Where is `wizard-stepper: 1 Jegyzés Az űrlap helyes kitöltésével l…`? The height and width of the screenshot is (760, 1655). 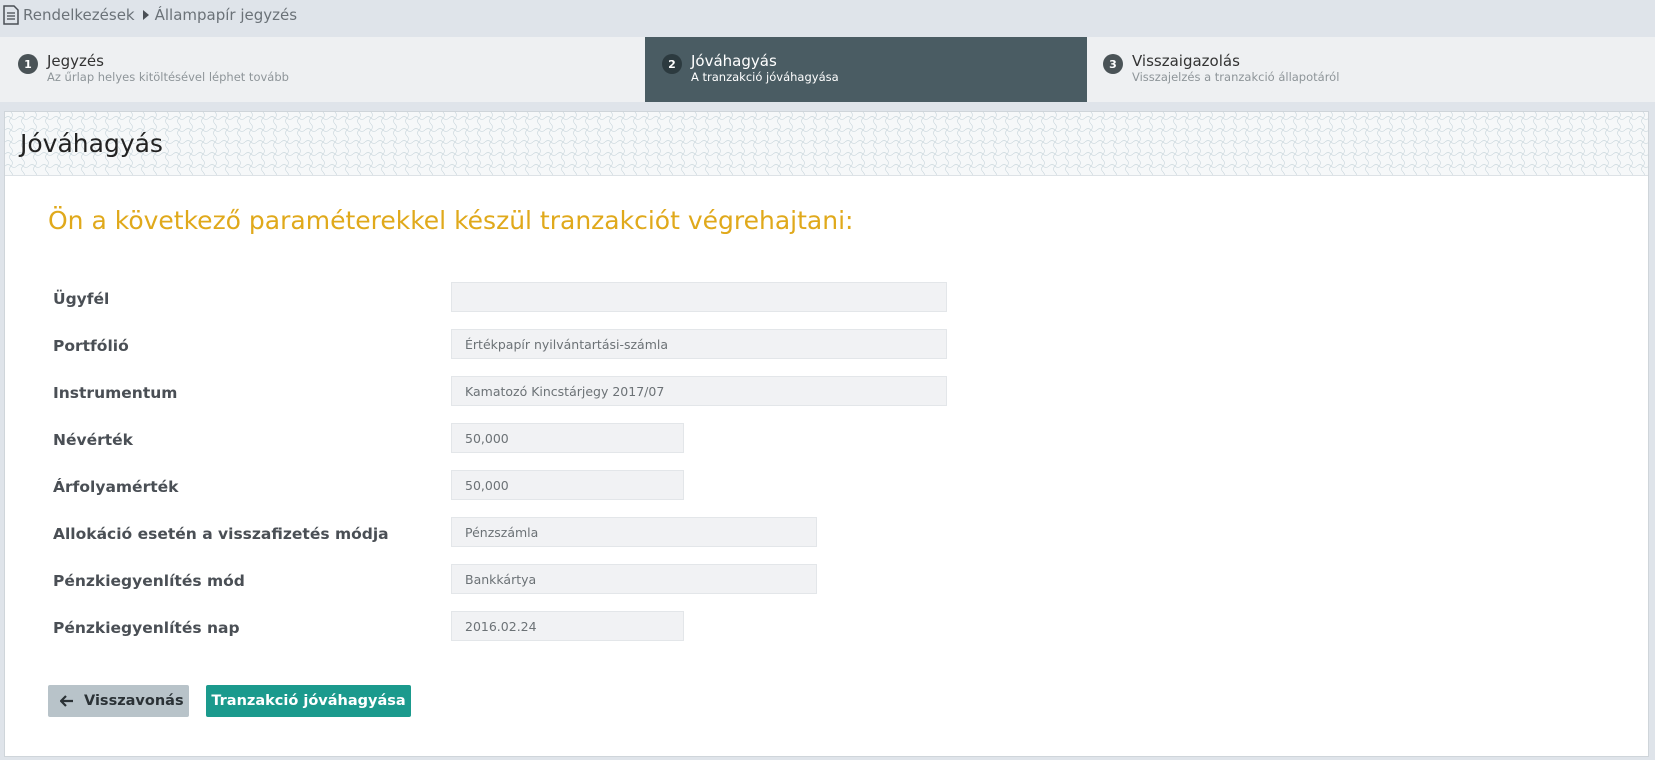
wizard-stepper: 1 Jegyzés Az űrlap helyes kitöltésével l… is located at coordinates (827, 69).